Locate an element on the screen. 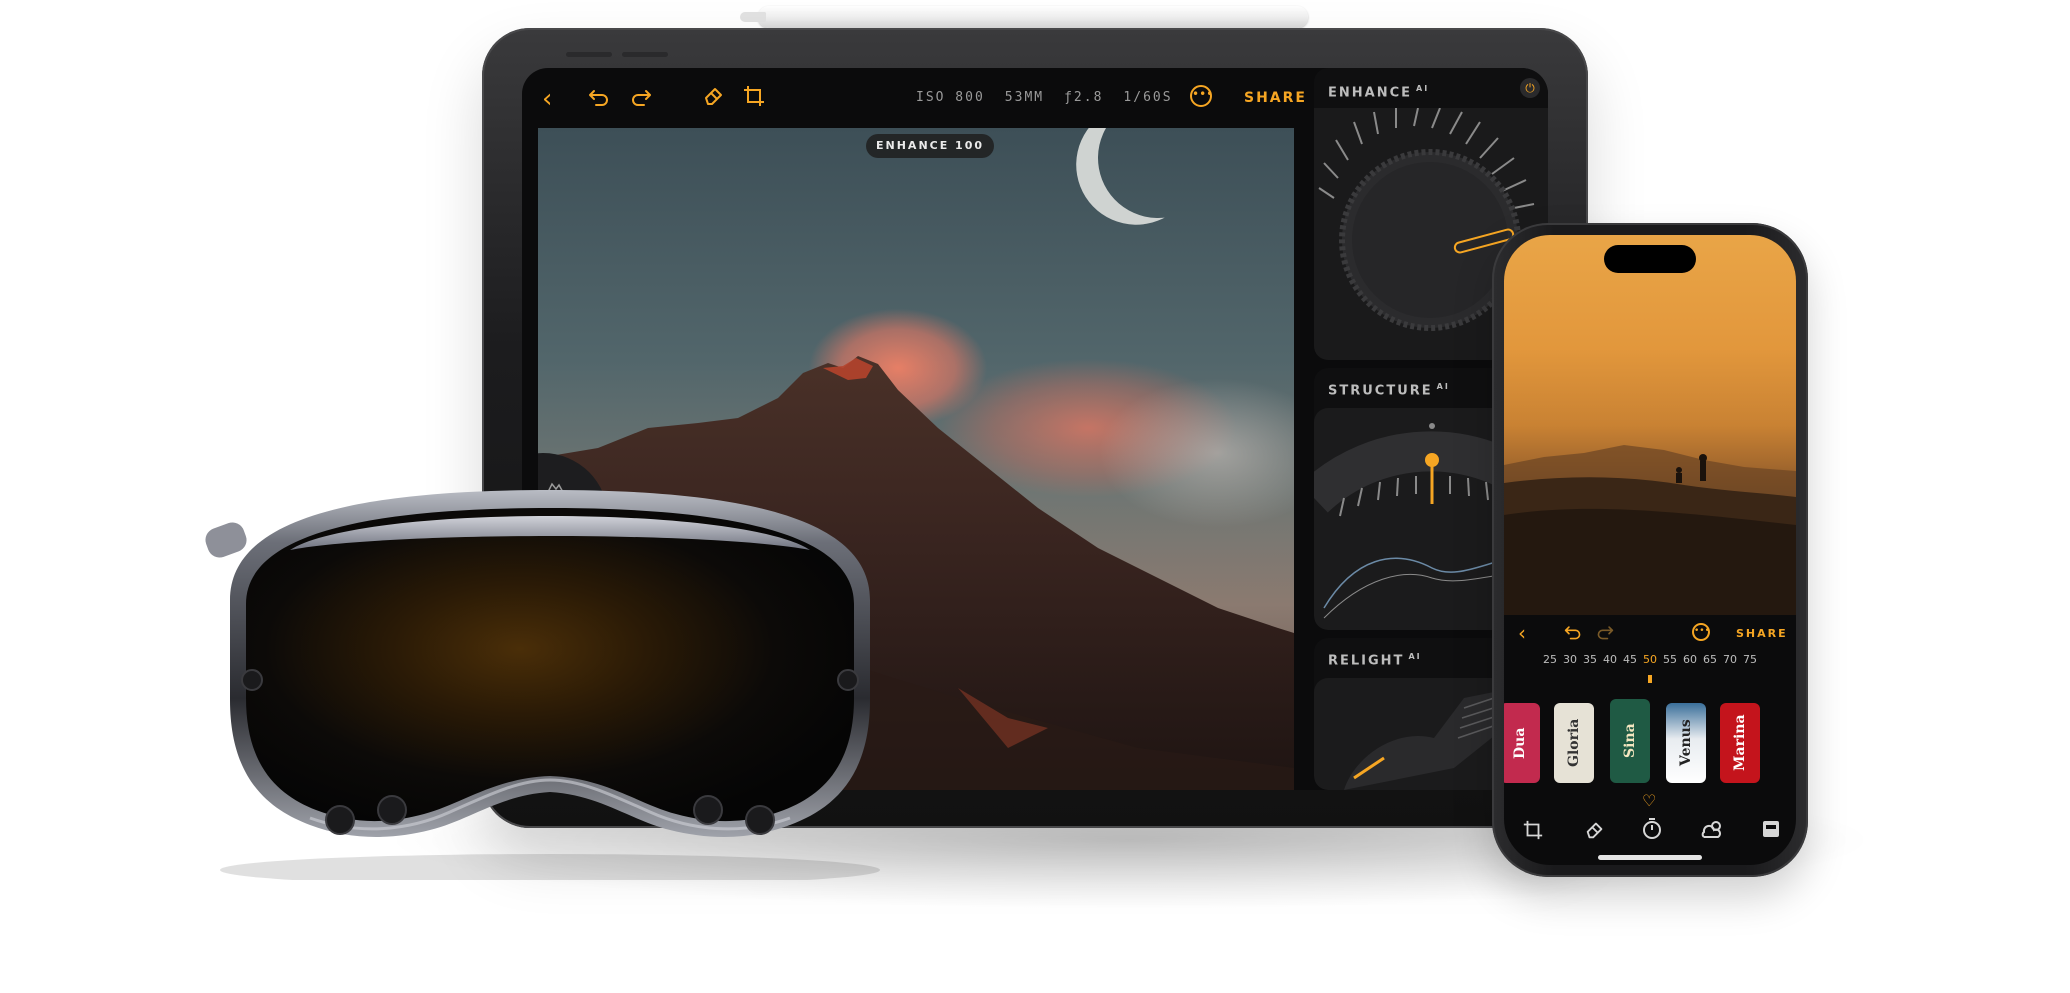 Image resolution: width=2070 pixels, height=993 pixels. enhance-title-text: ENHANCE is located at coordinates (1370, 93).